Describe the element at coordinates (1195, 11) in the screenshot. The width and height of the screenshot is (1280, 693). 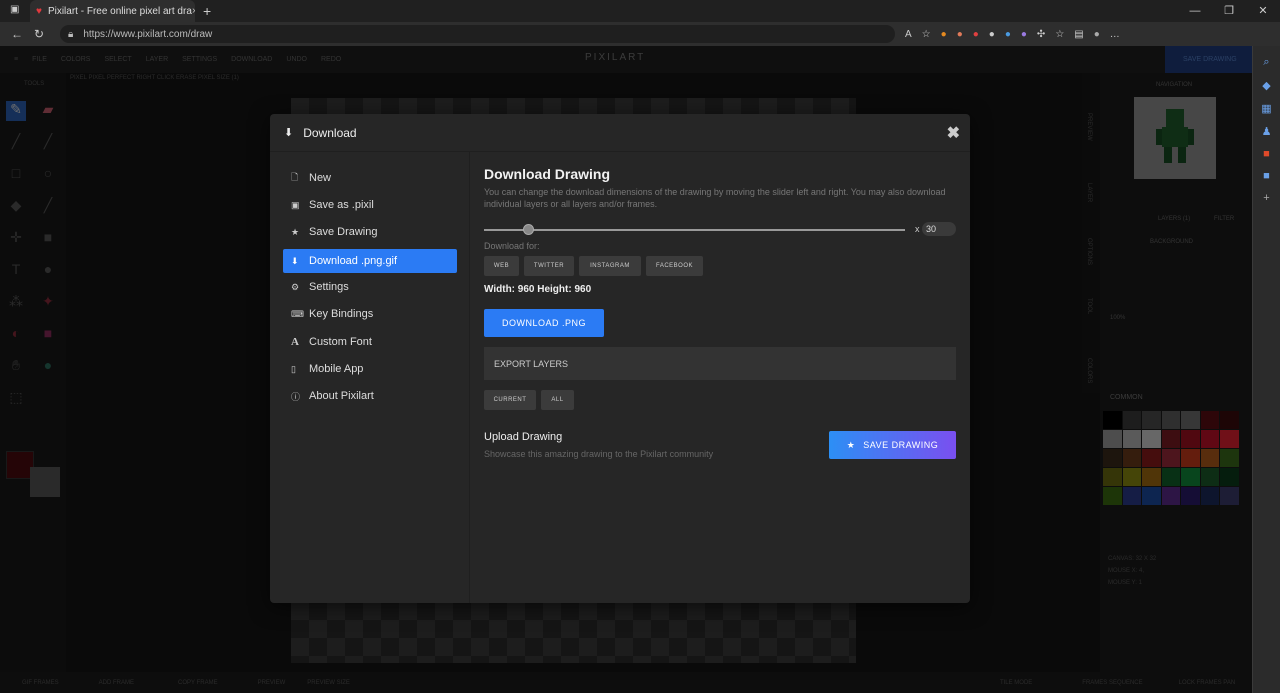
I see `minimize-button: —` at that location.